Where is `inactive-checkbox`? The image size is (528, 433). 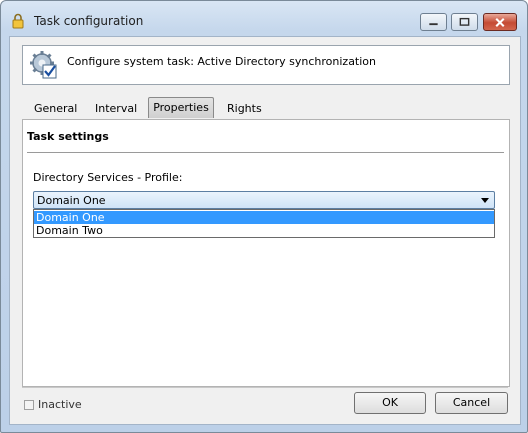 inactive-checkbox is located at coordinates (29, 405).